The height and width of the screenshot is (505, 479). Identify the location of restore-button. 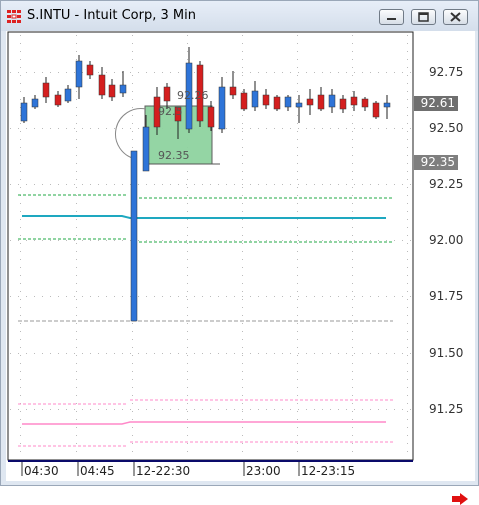
(423, 17).